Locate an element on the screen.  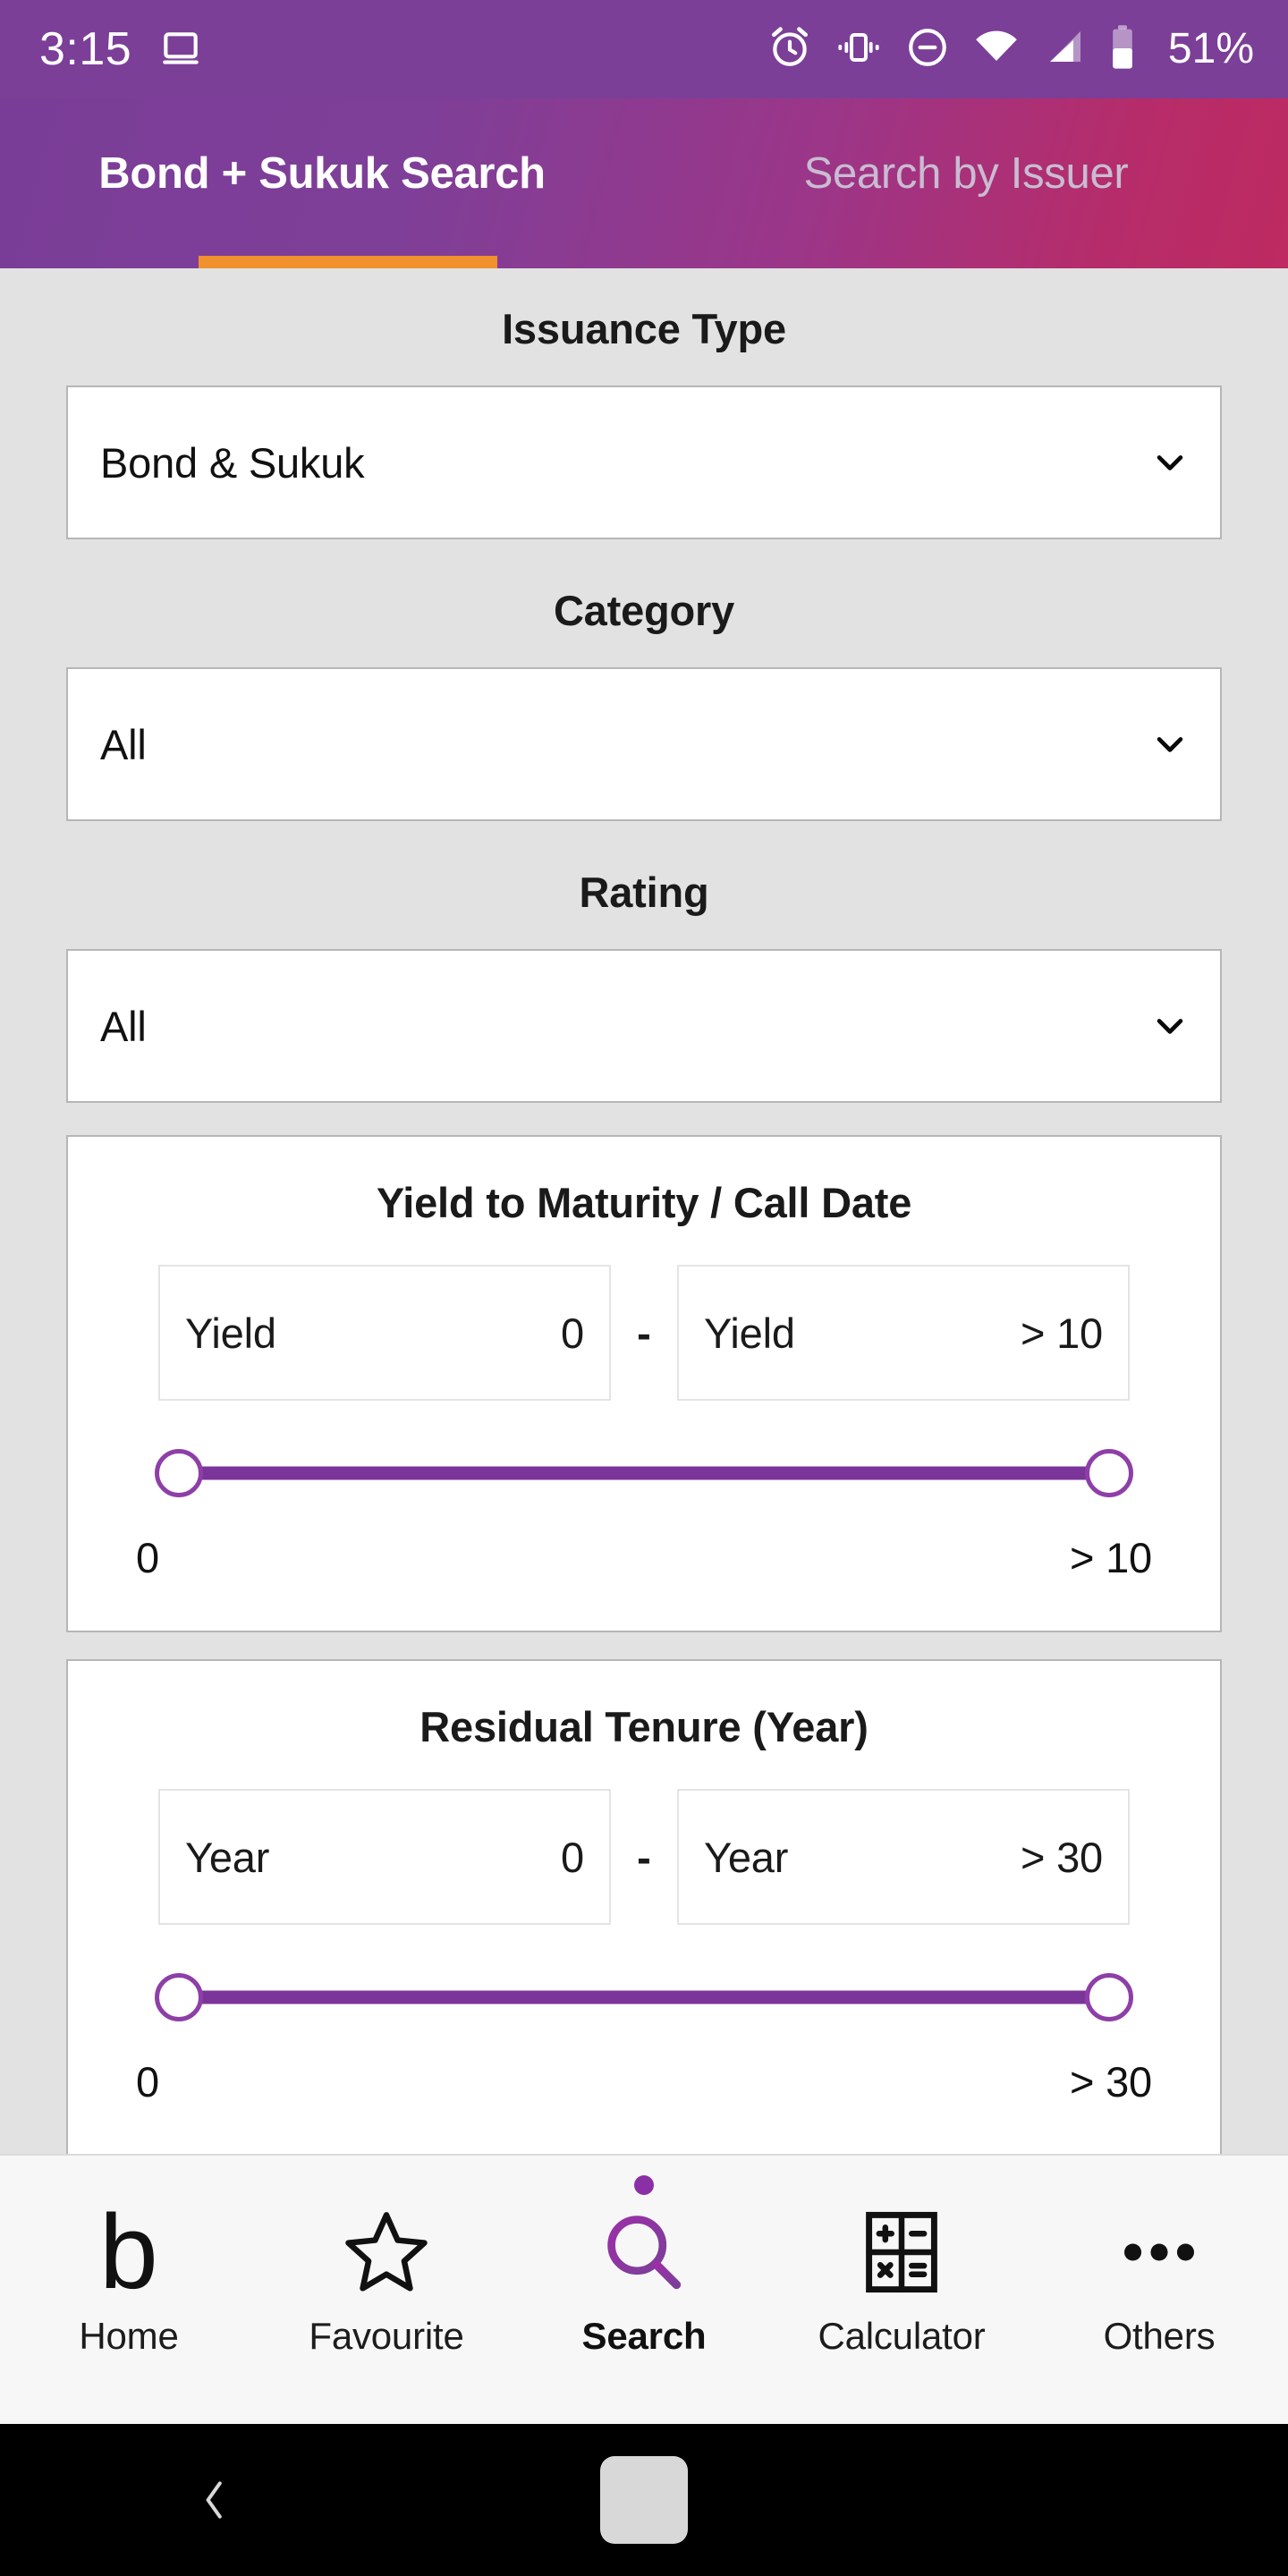
category-value: All is located at coordinates (123, 744).